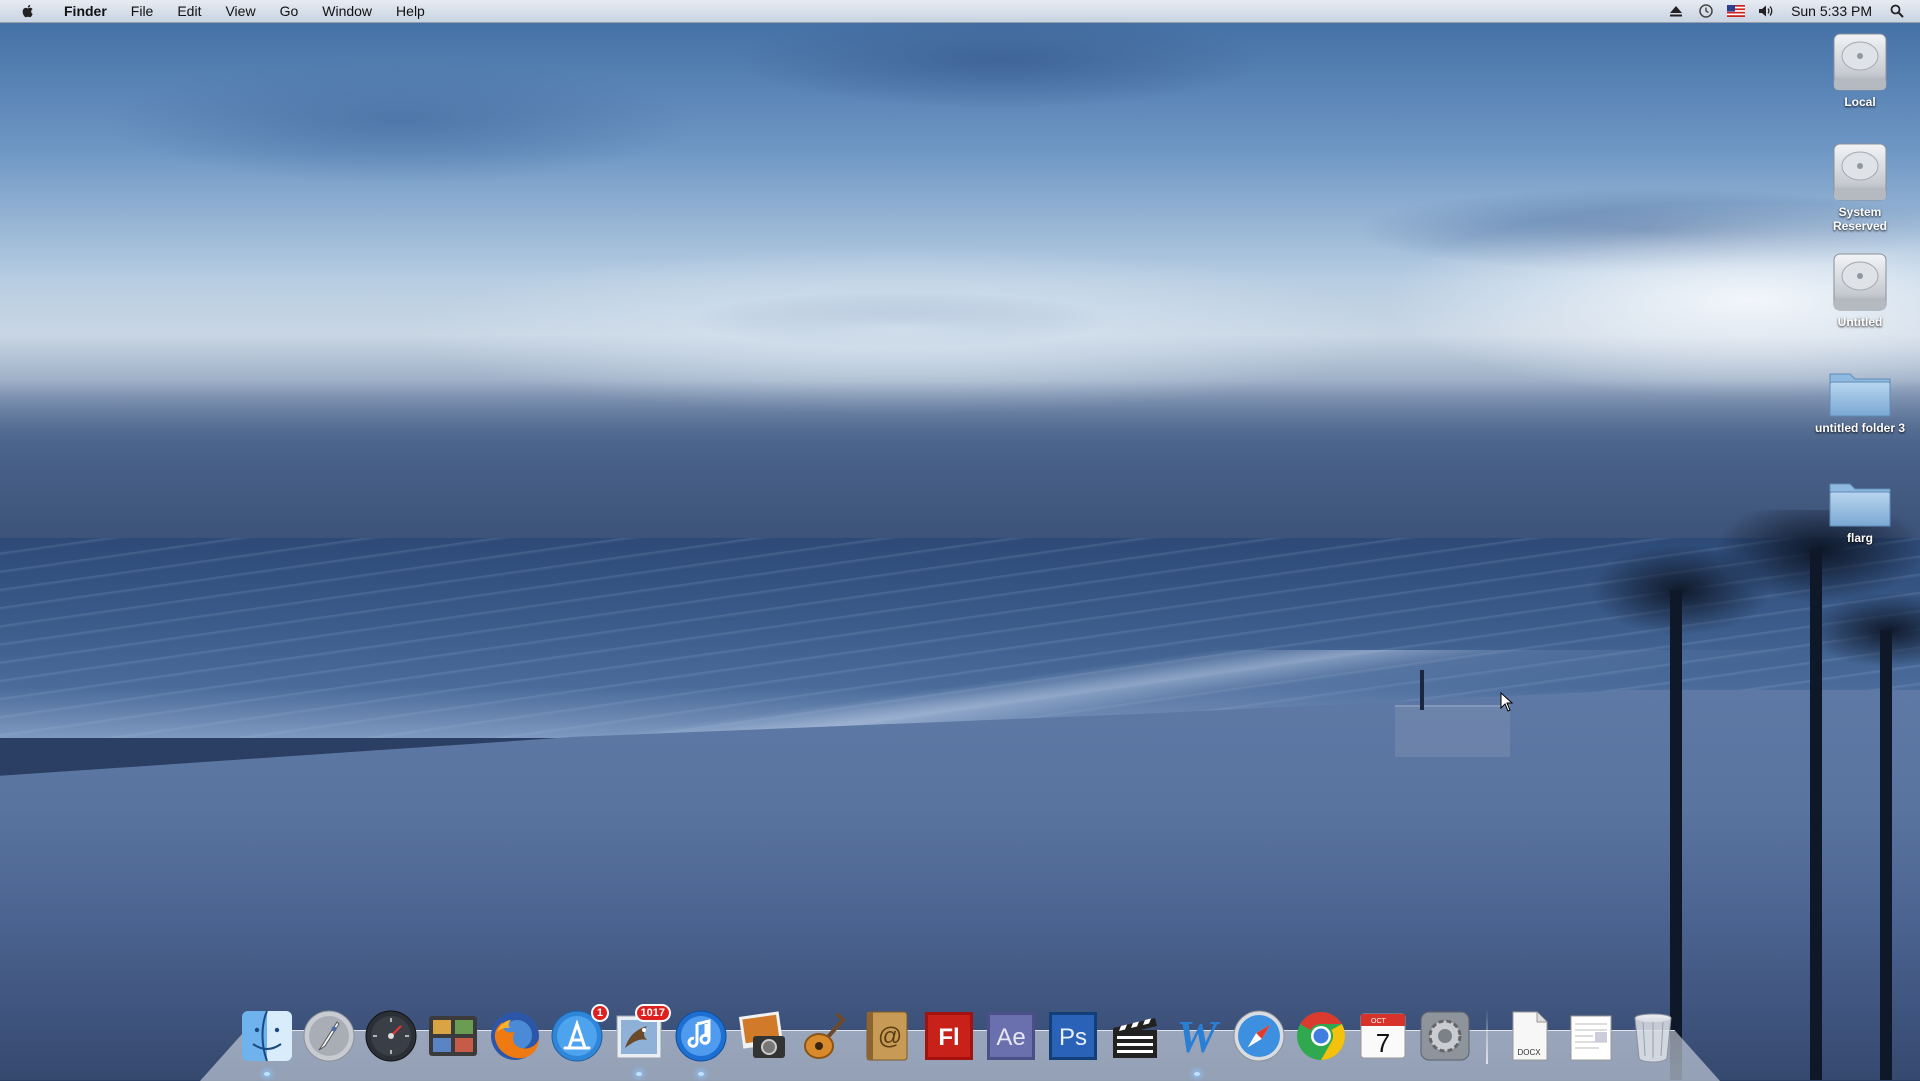  Describe the element at coordinates (1766, 11) in the screenshot. I see `volume-icon` at that location.